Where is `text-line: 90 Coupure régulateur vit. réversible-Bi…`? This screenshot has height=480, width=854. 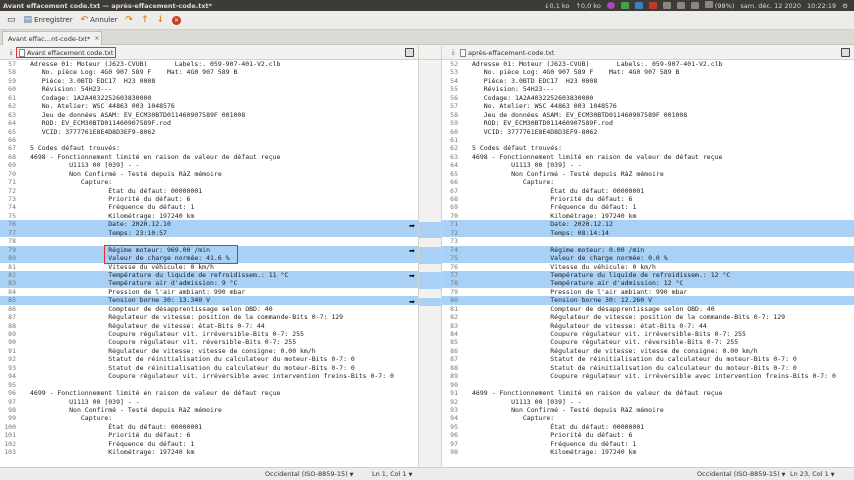 text-line: 90 Coupure régulateur vit. réversible-Bi… is located at coordinates (209, 342).